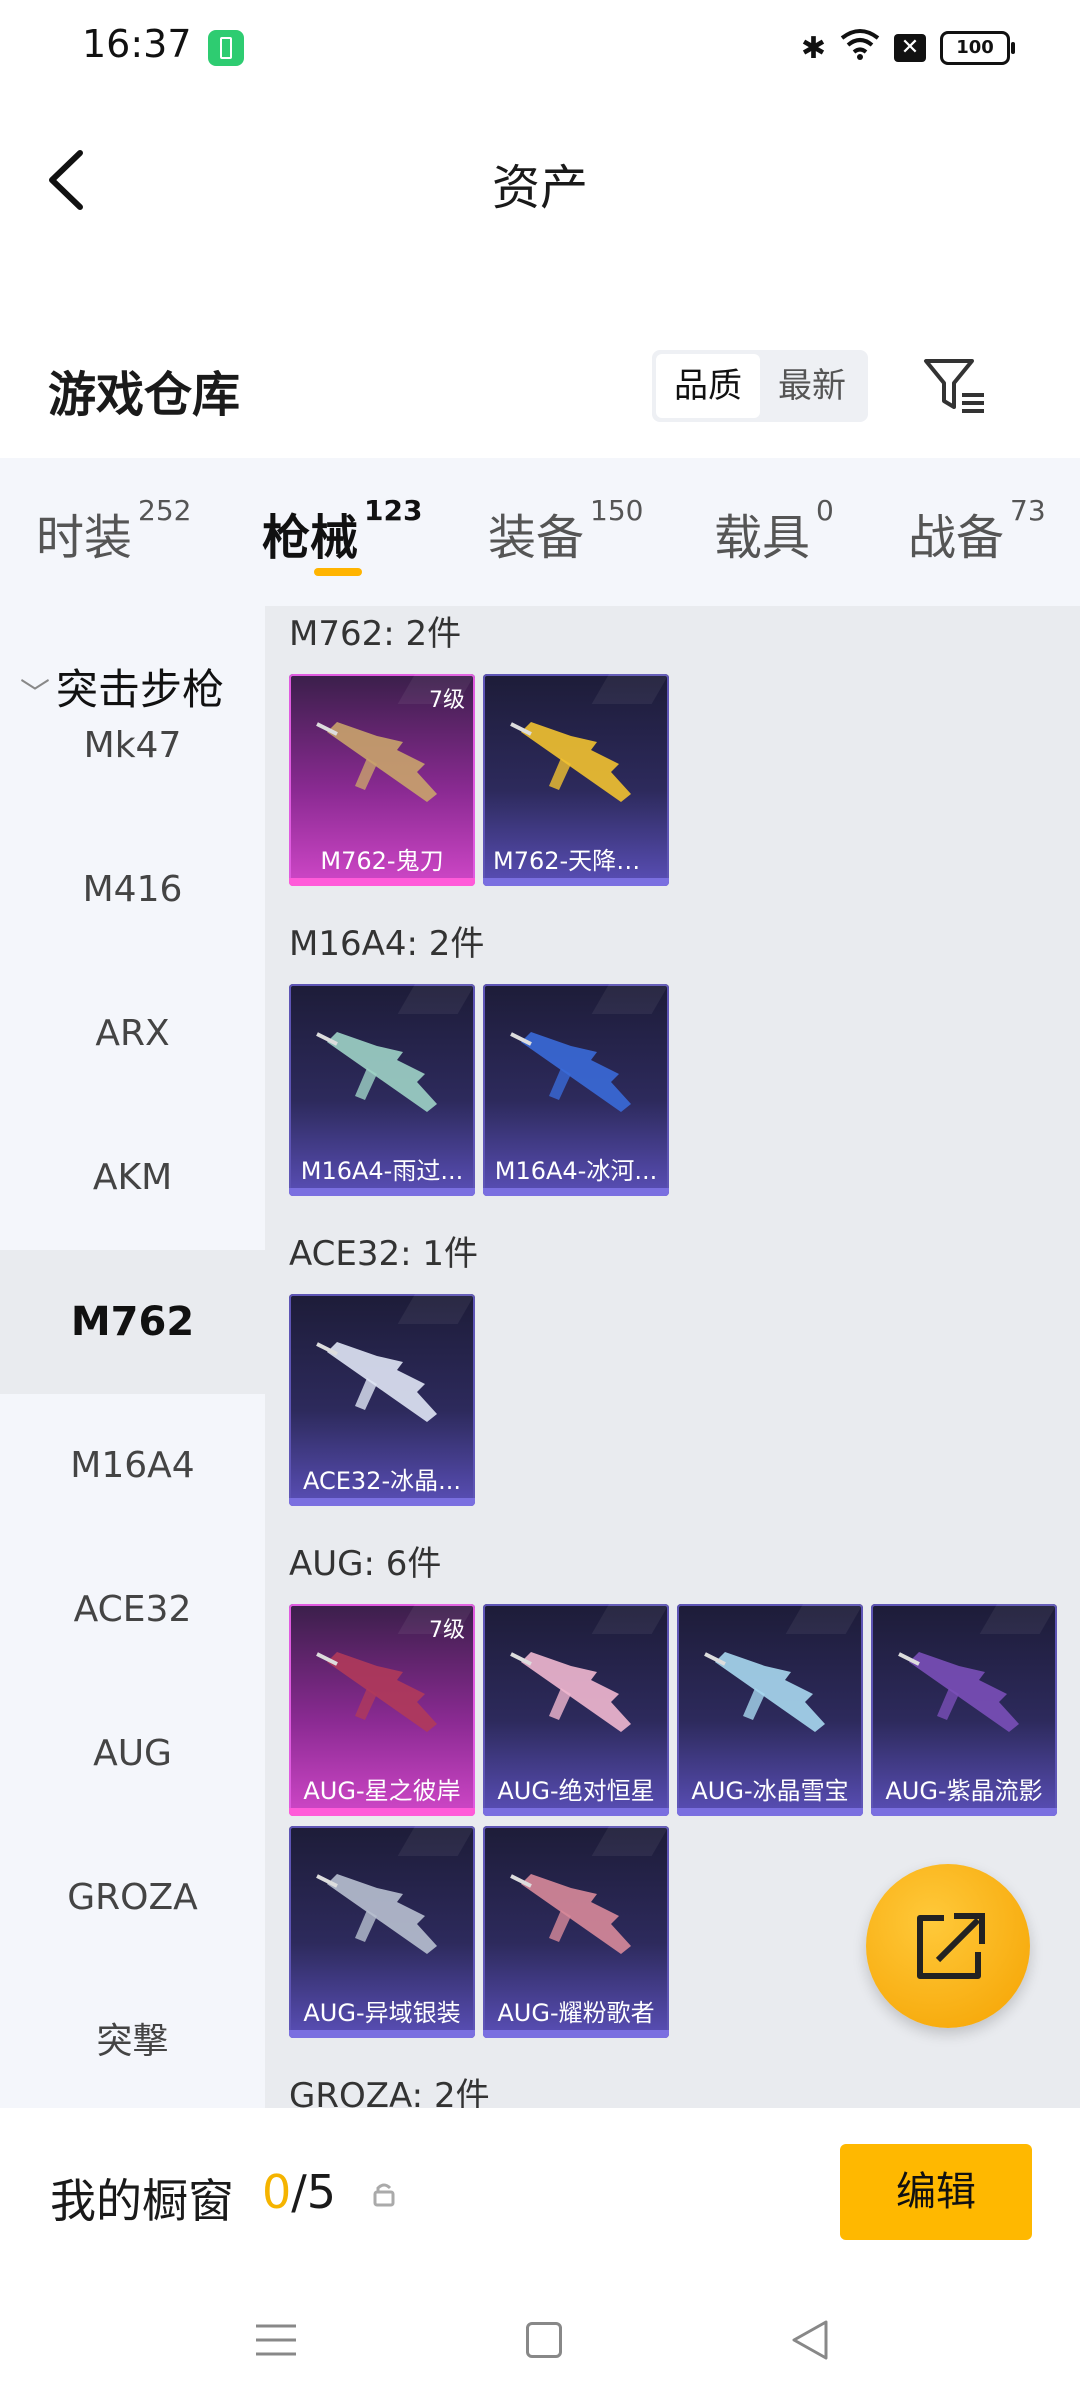  I want to click on tab-label: 装备, so click(536, 538).